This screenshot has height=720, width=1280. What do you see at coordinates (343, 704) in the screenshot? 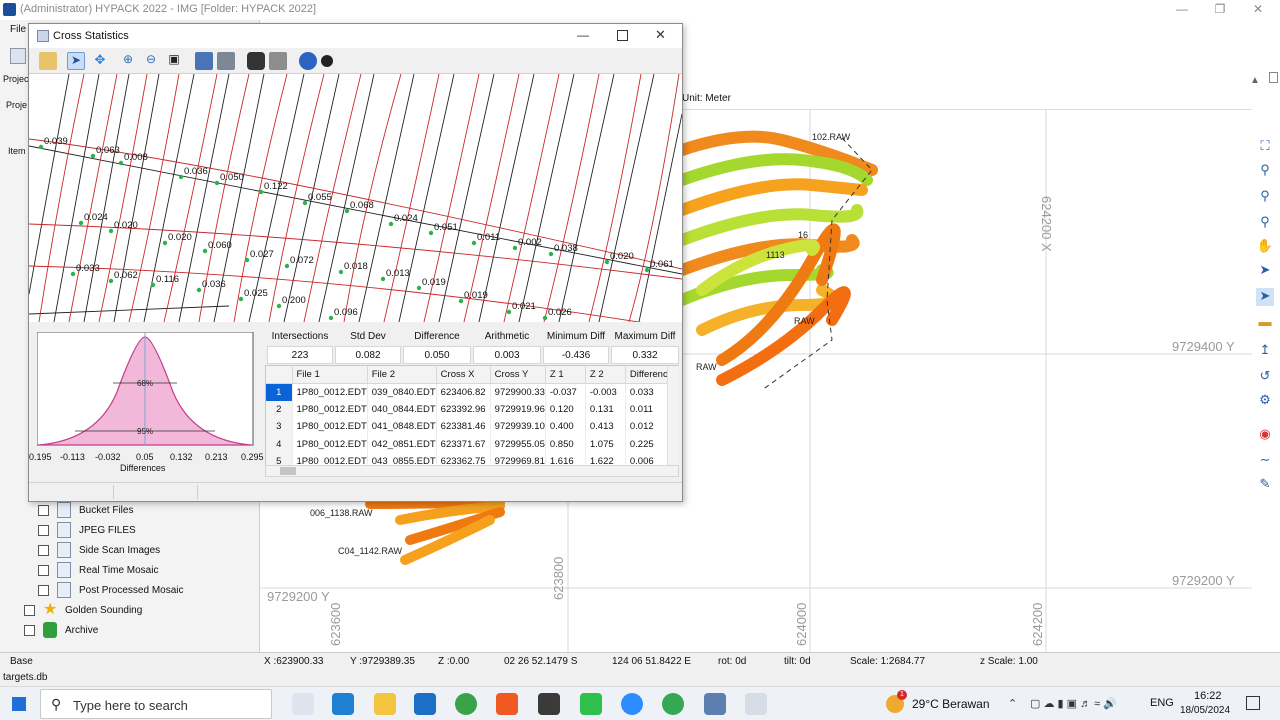
I see `edge-icon` at bounding box center [343, 704].